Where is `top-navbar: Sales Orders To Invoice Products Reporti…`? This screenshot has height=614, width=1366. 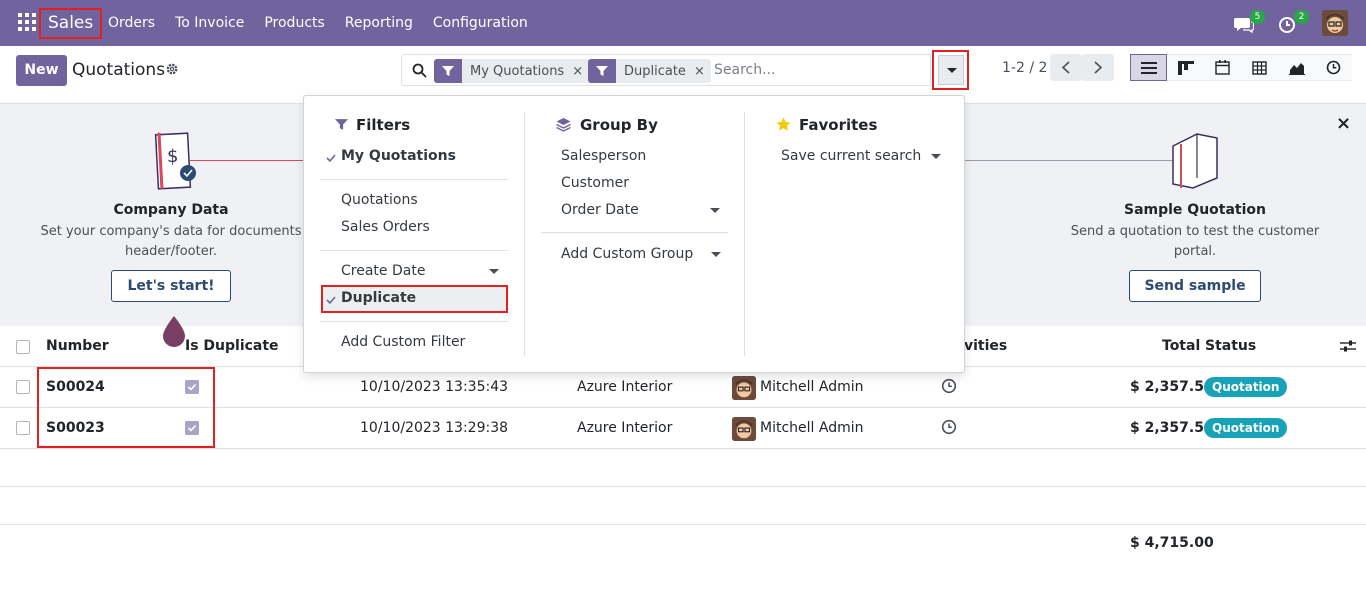
top-navbar: Sales Orders To Invoice Products Reporti… is located at coordinates (683, 23).